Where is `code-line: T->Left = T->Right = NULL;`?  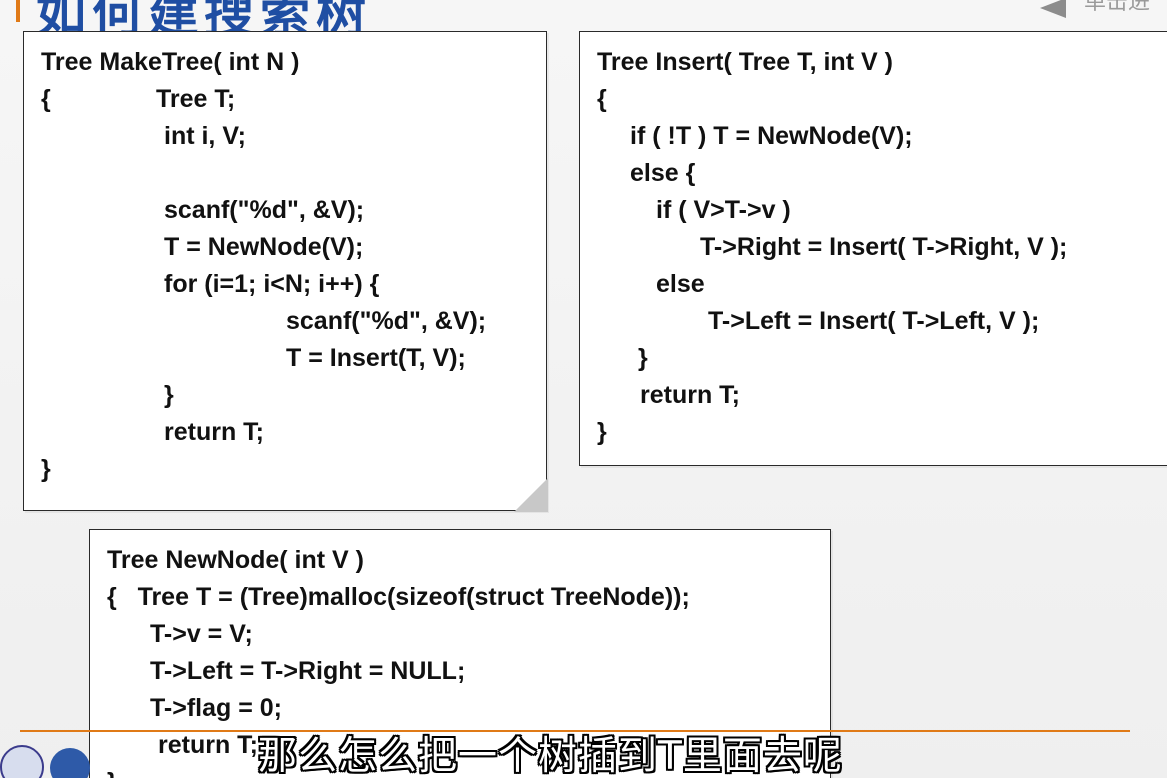 code-line: T->Left = T->Right = NULL; is located at coordinates (308, 671).